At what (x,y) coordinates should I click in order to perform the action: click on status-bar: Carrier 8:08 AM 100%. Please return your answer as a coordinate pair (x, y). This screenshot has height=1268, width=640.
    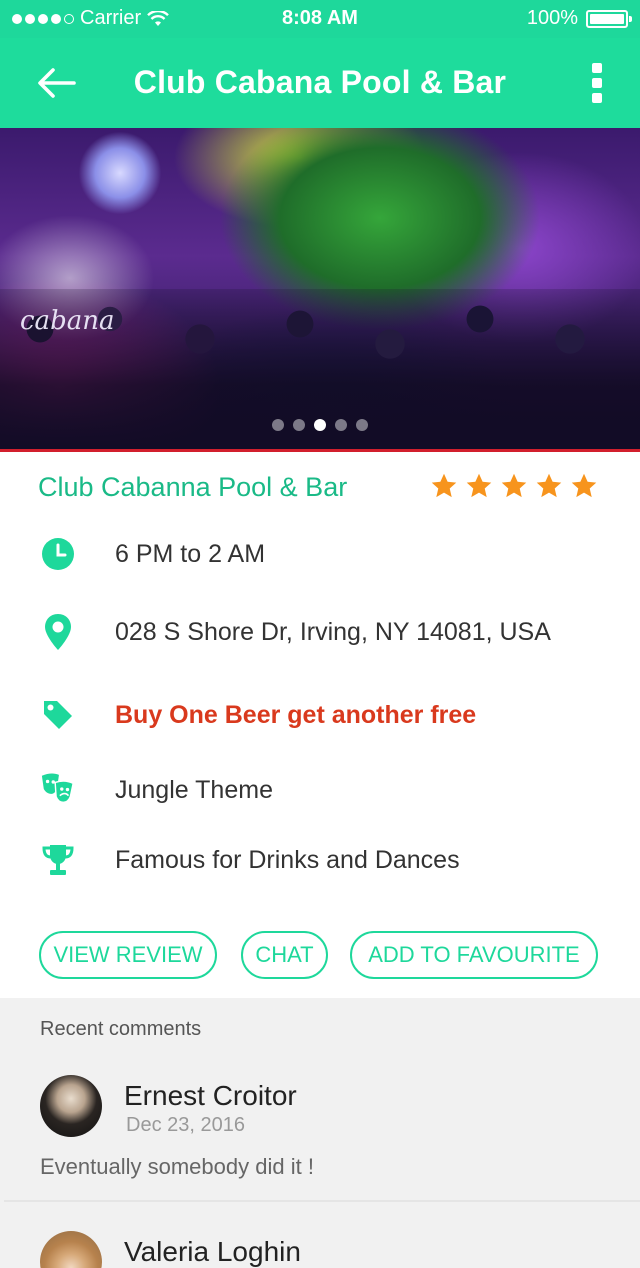
    Looking at the image, I should click on (320, 19).